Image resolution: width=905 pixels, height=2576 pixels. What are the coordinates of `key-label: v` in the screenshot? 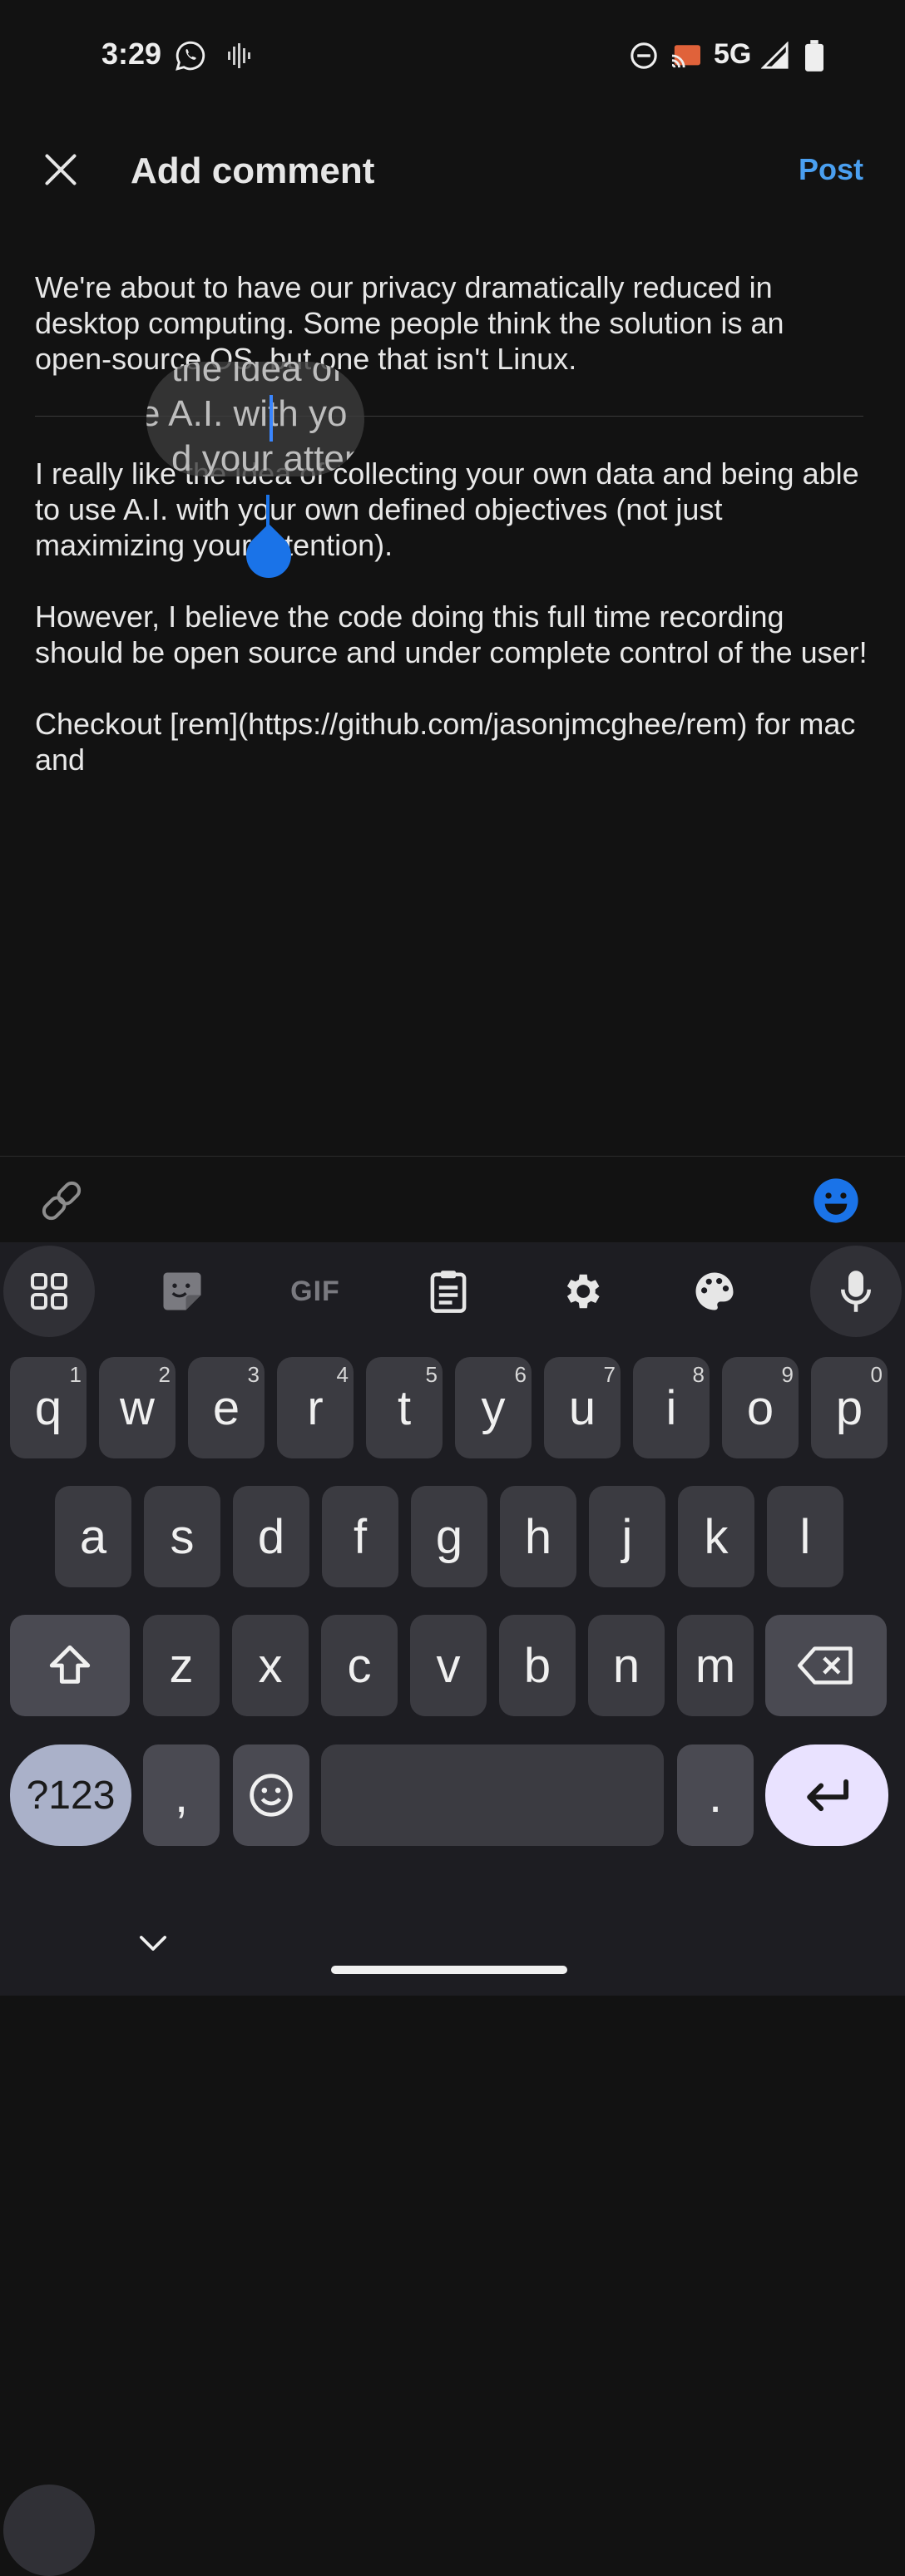 It's located at (448, 1665).